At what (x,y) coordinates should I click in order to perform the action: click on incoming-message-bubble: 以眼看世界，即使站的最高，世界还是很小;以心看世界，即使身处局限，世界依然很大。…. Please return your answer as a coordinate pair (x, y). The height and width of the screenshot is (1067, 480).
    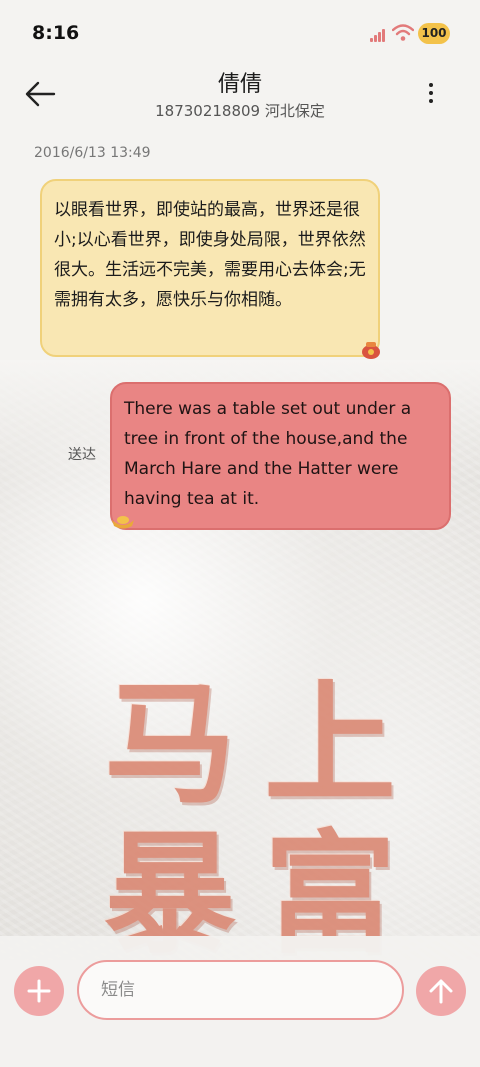
    Looking at the image, I should click on (210, 268).